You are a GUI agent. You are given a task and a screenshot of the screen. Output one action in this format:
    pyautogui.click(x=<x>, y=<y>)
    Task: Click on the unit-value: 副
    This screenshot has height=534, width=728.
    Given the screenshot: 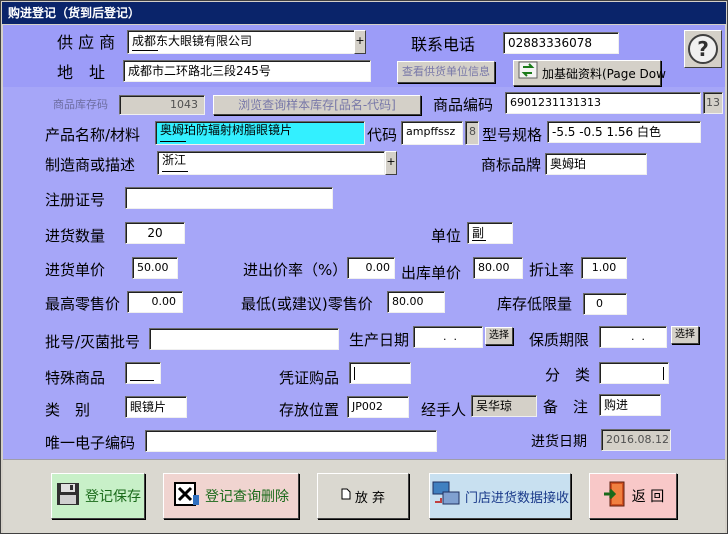 What is the action you would take?
    pyautogui.click(x=478, y=233)
    